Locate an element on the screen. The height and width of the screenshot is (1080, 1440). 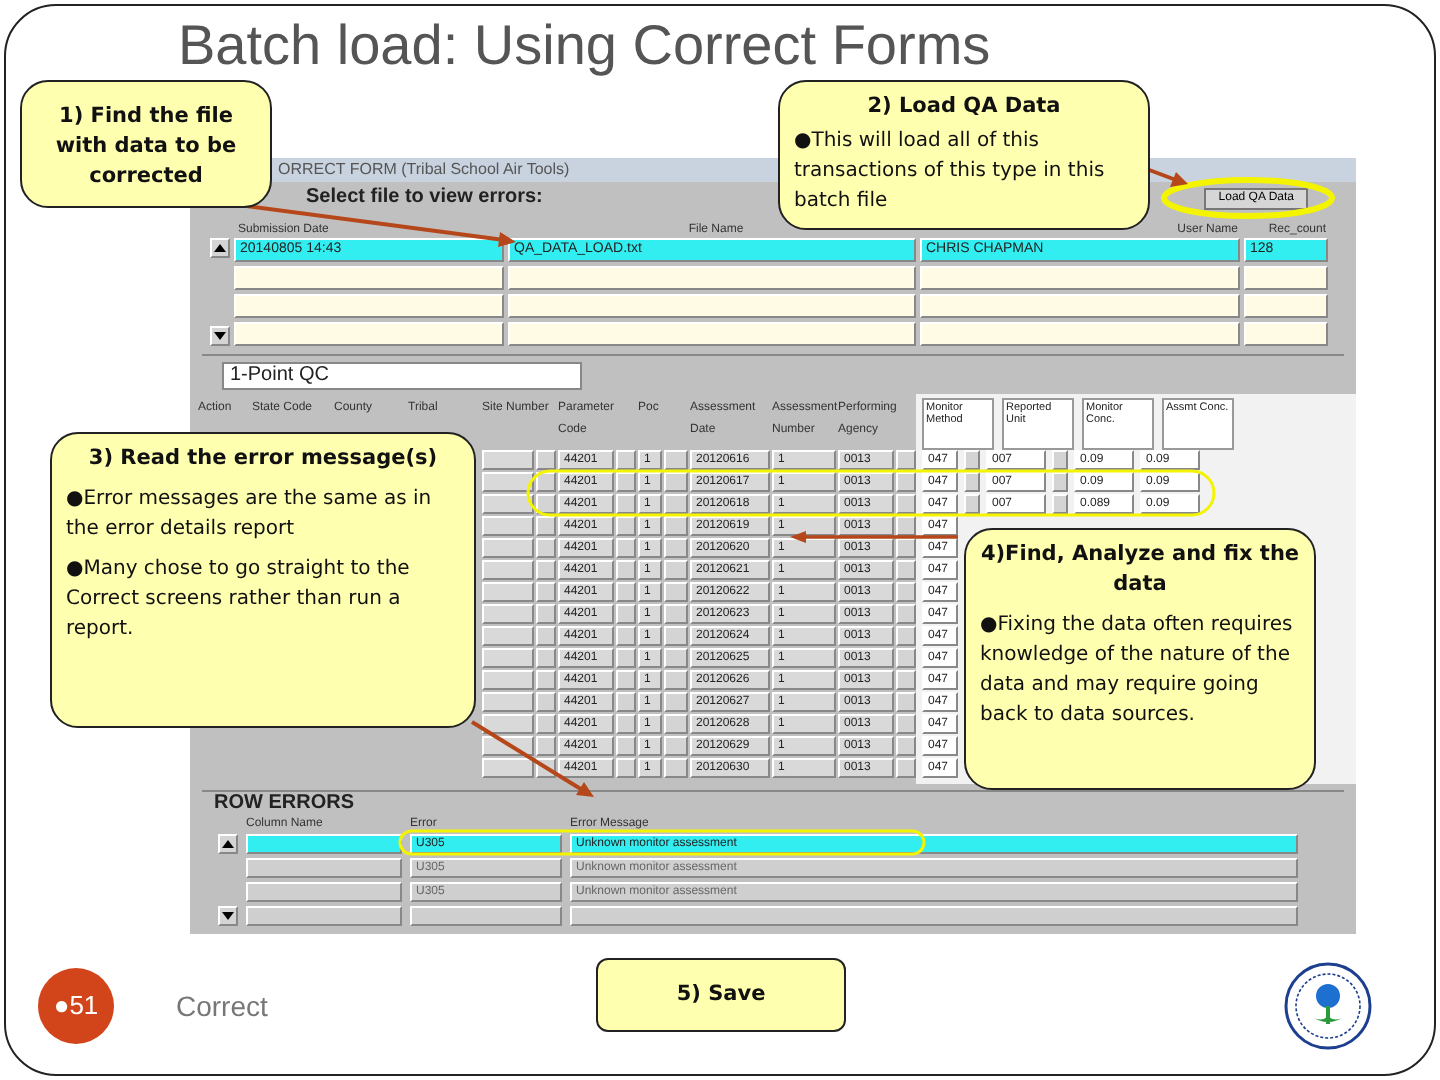
callout-text: ●Many chose to go straight to the Correct screens rather than run a report. is located at coordinates (239, 600).